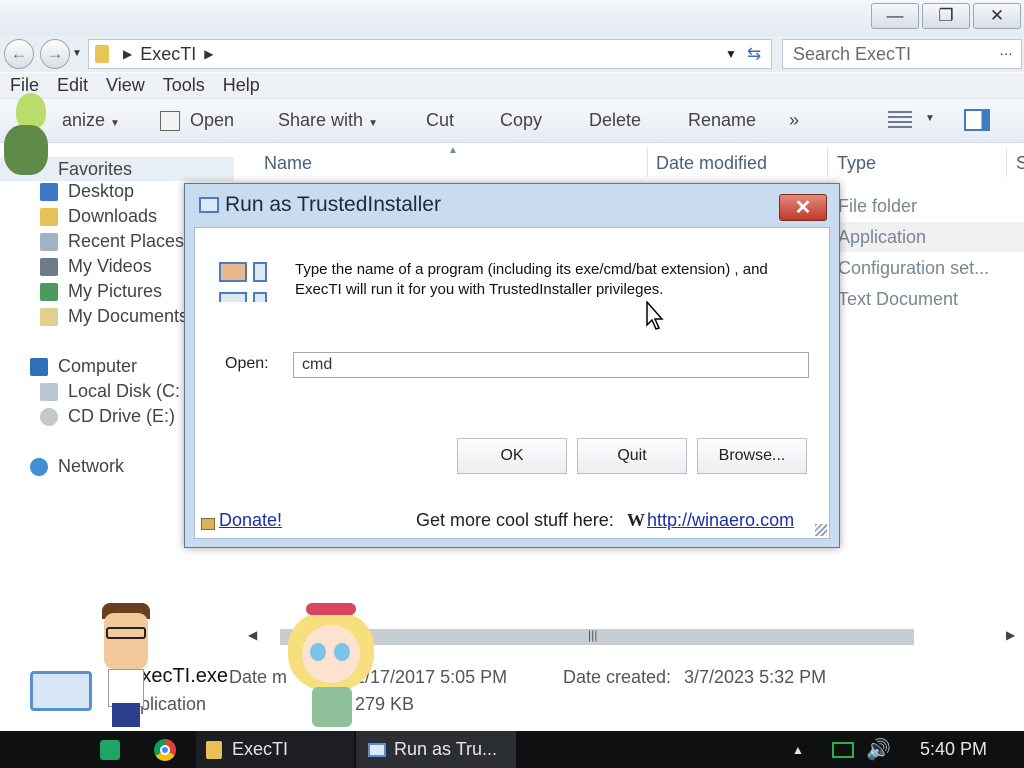  I want to click on resize-grip-icon, so click(821, 530).